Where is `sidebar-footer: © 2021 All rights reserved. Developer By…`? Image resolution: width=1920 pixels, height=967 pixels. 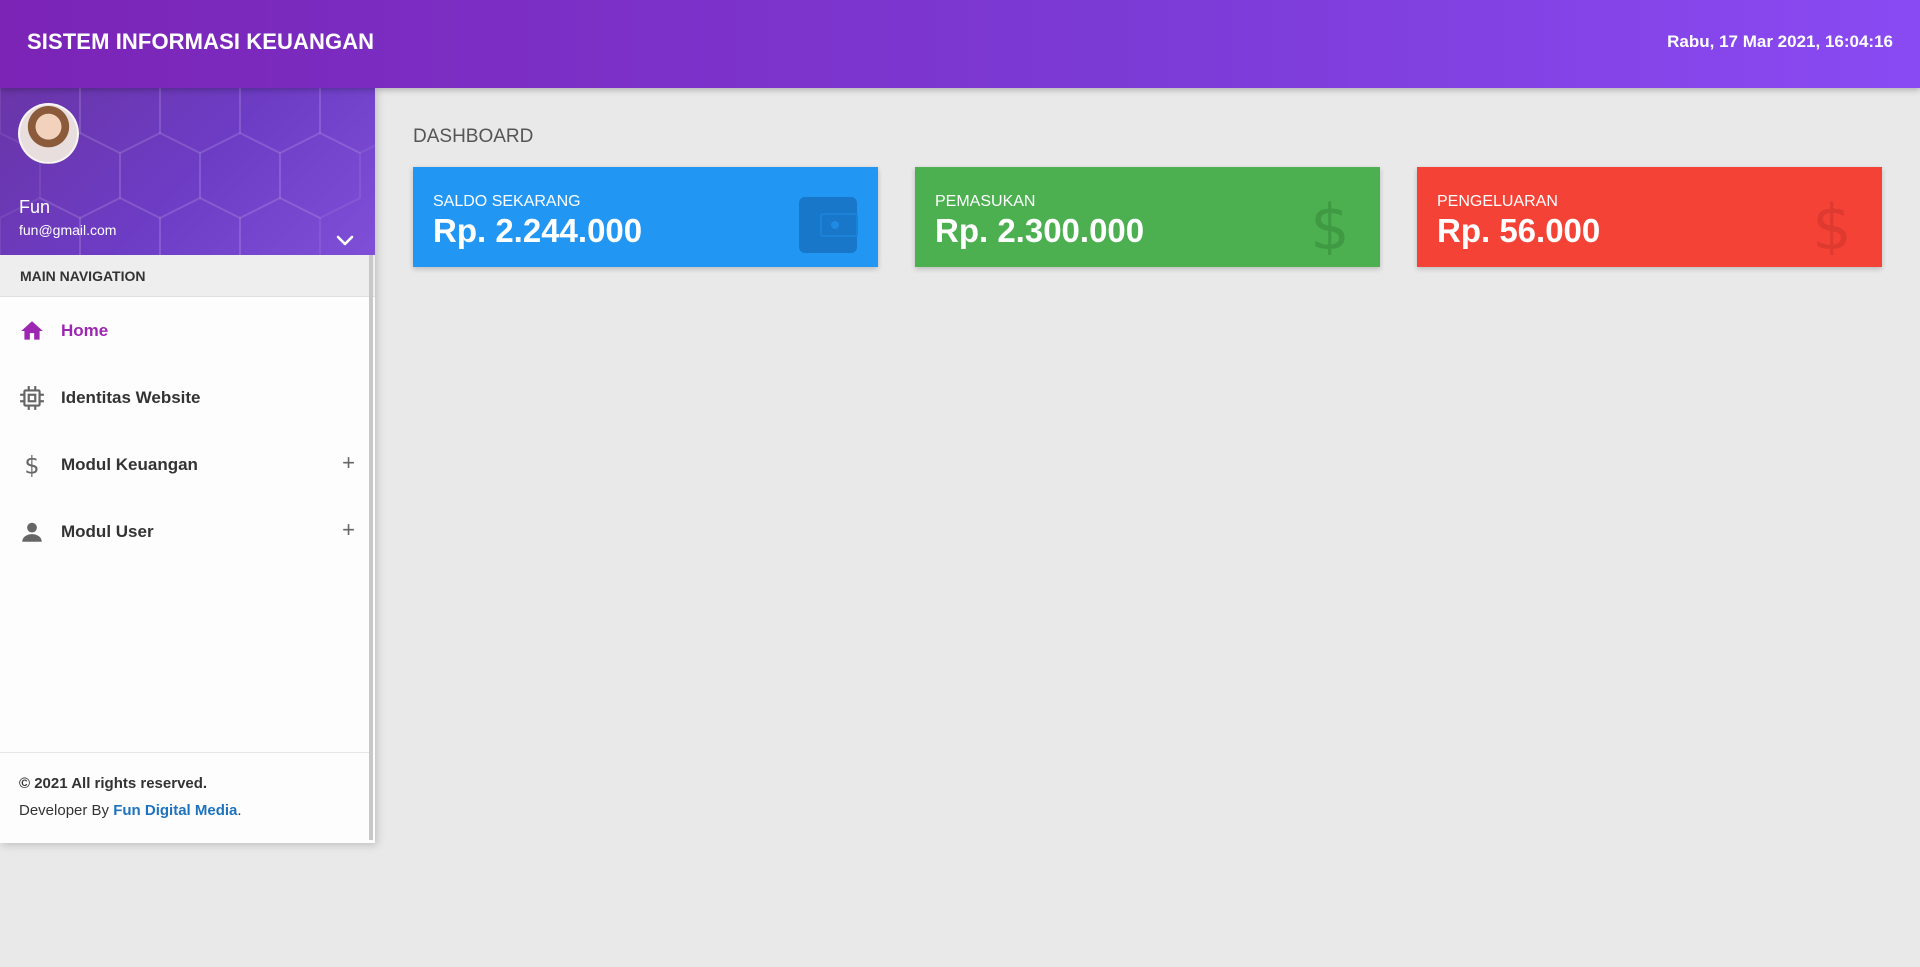 sidebar-footer: © 2021 All rights reserved. Developer By… is located at coordinates (184, 797).